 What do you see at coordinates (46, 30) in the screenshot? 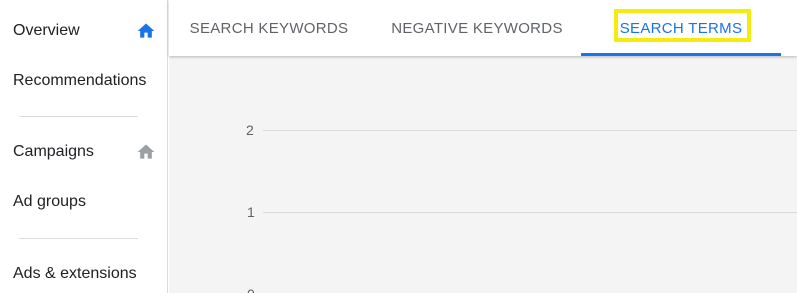
I see `sidebar-item-label: Overview` at bounding box center [46, 30].